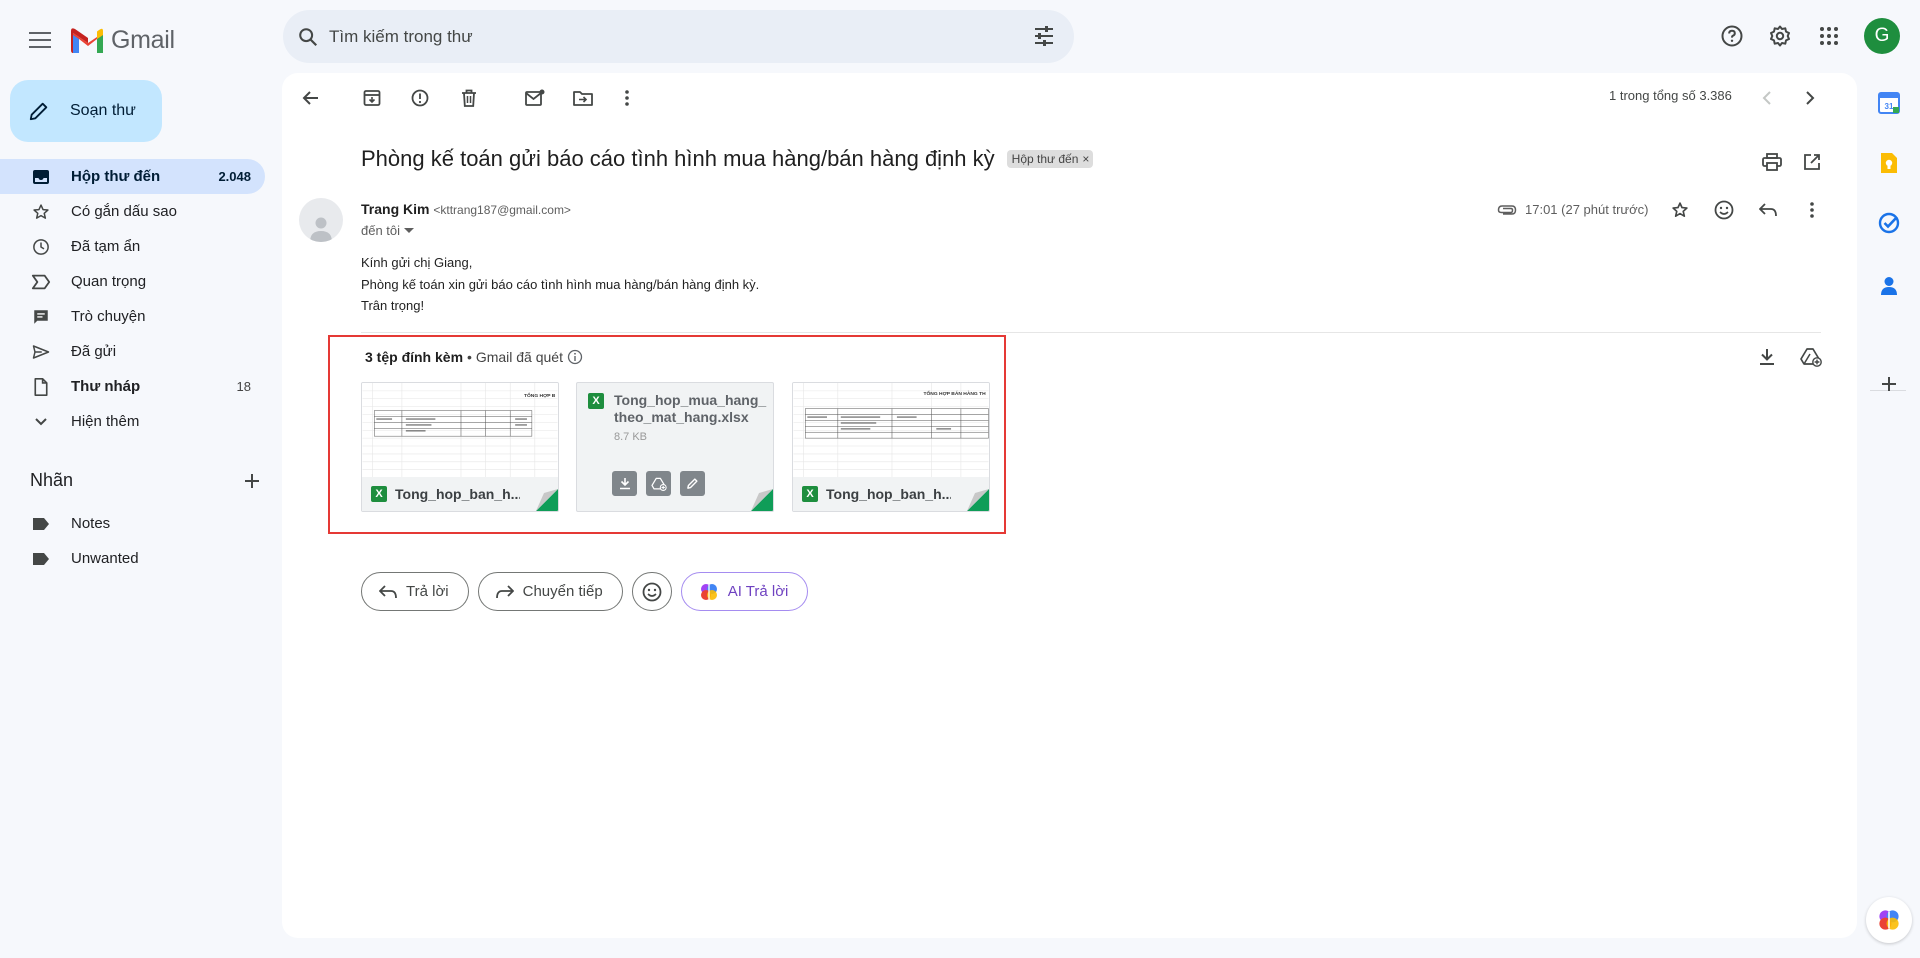  What do you see at coordinates (810, 494) in the screenshot?
I see `excel-icon: X` at bounding box center [810, 494].